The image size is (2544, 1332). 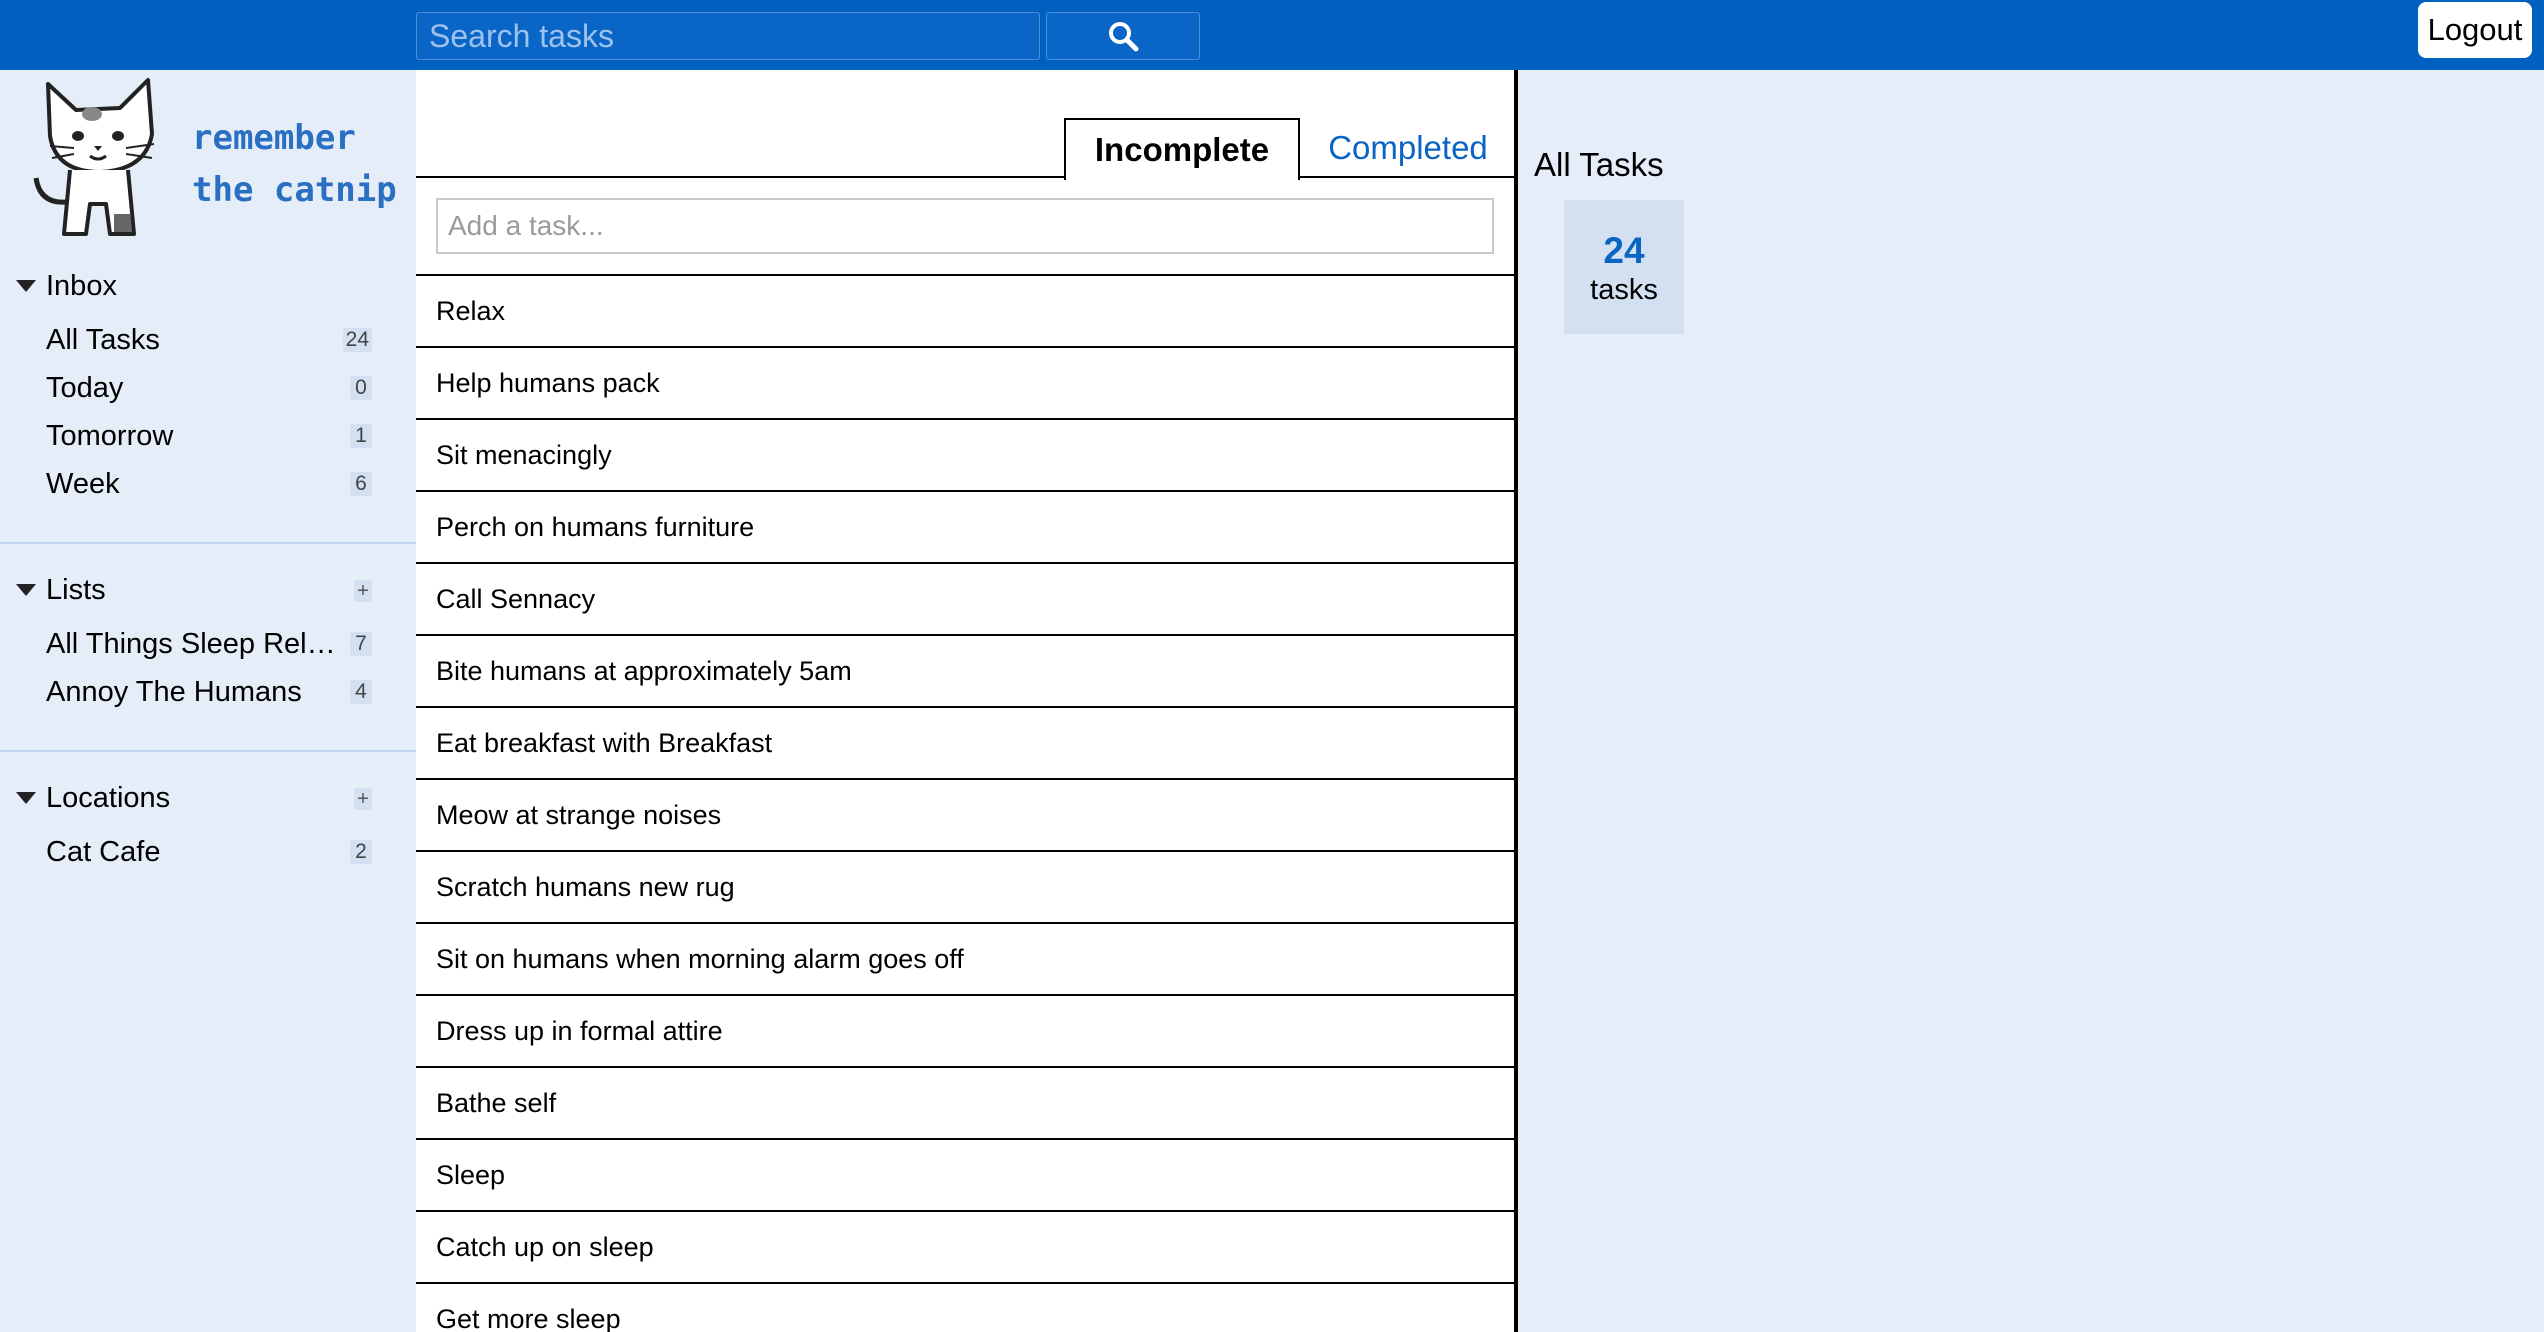 I want to click on task-count: 24, so click(x=1624, y=250).